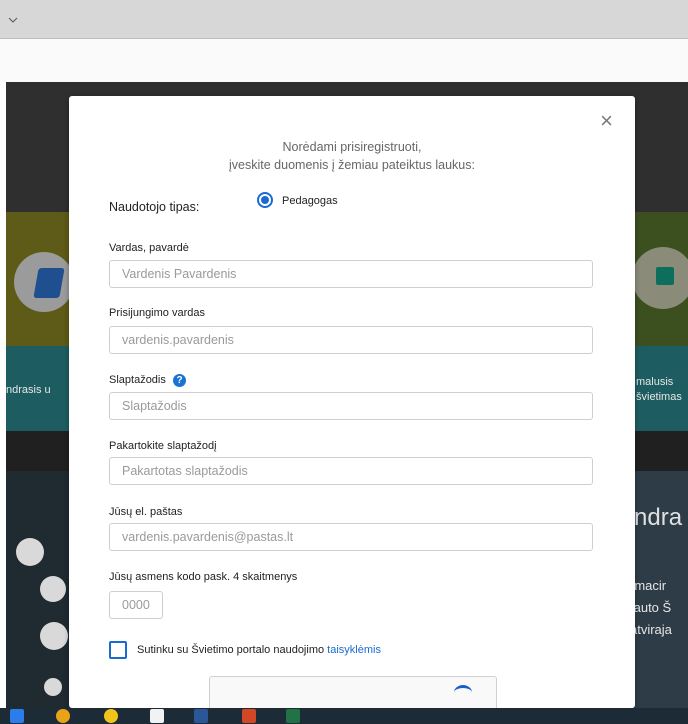 Image resolution: width=688 pixels, height=724 pixels. I want to click on mail-icon, so click(157, 716).